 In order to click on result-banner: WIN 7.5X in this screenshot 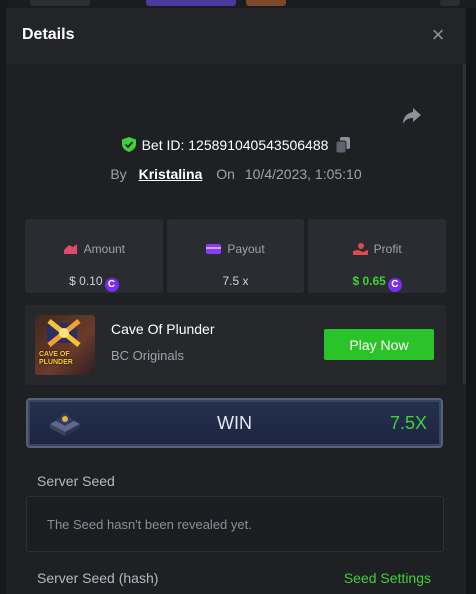, I will do `click(234, 423)`.